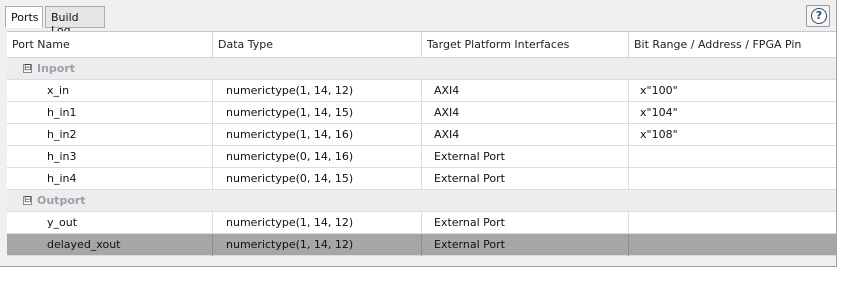 The width and height of the screenshot is (843, 281). What do you see at coordinates (317, 157) in the screenshot?
I see `data-type-cell: numerictype(0, 14, 16)` at bounding box center [317, 157].